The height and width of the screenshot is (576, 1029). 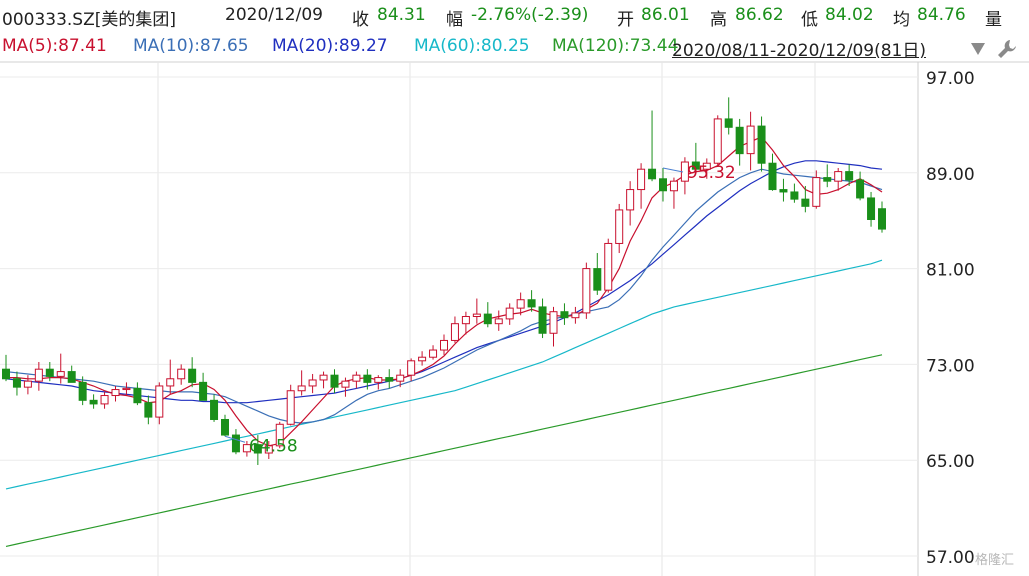 I want to click on y-tick-label: 57.00, so click(x=950, y=558).